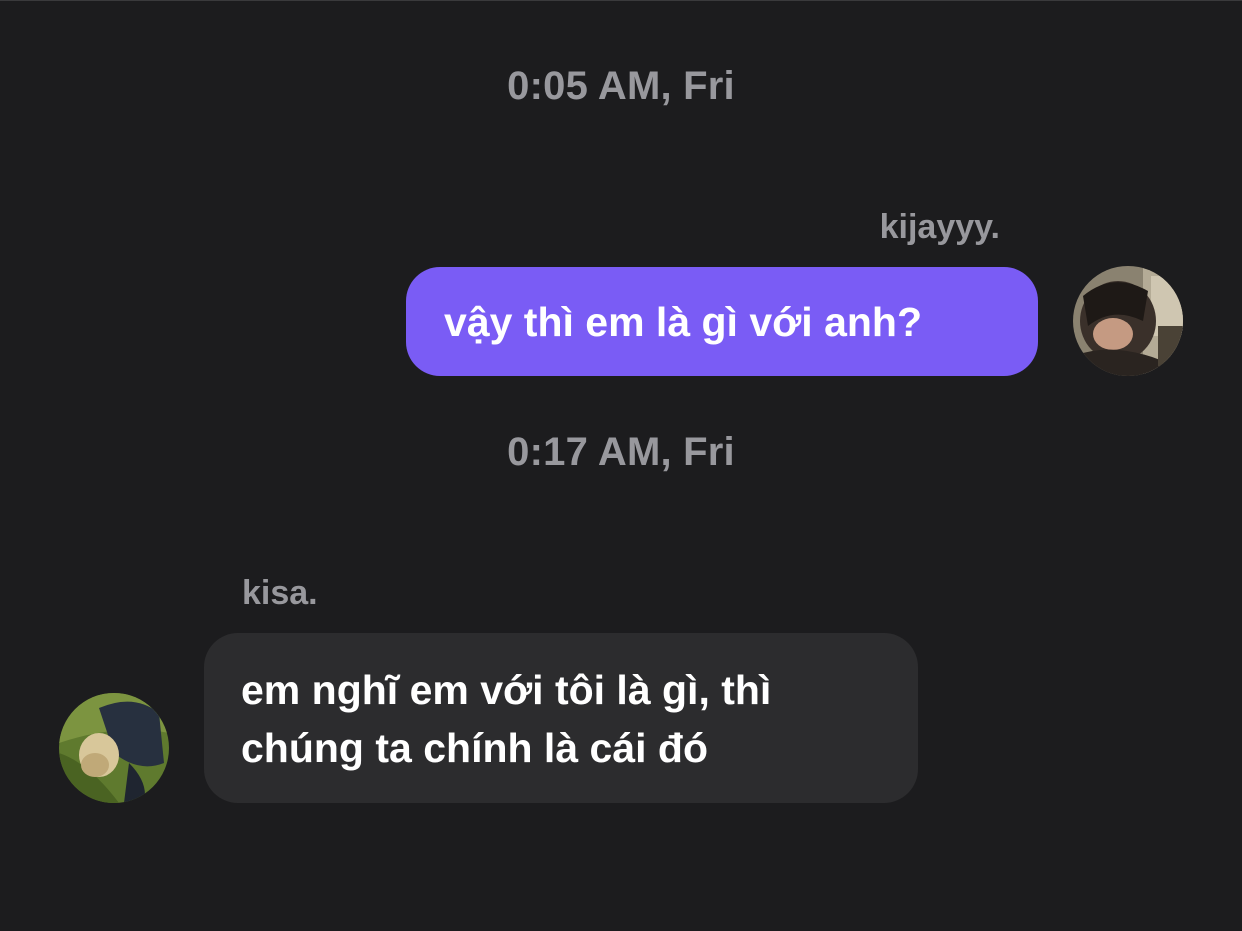 This screenshot has height=931, width=1242. Describe the element at coordinates (474, 748) in the screenshot. I see `message-text-line: chúng ta chính là cái đó` at that location.